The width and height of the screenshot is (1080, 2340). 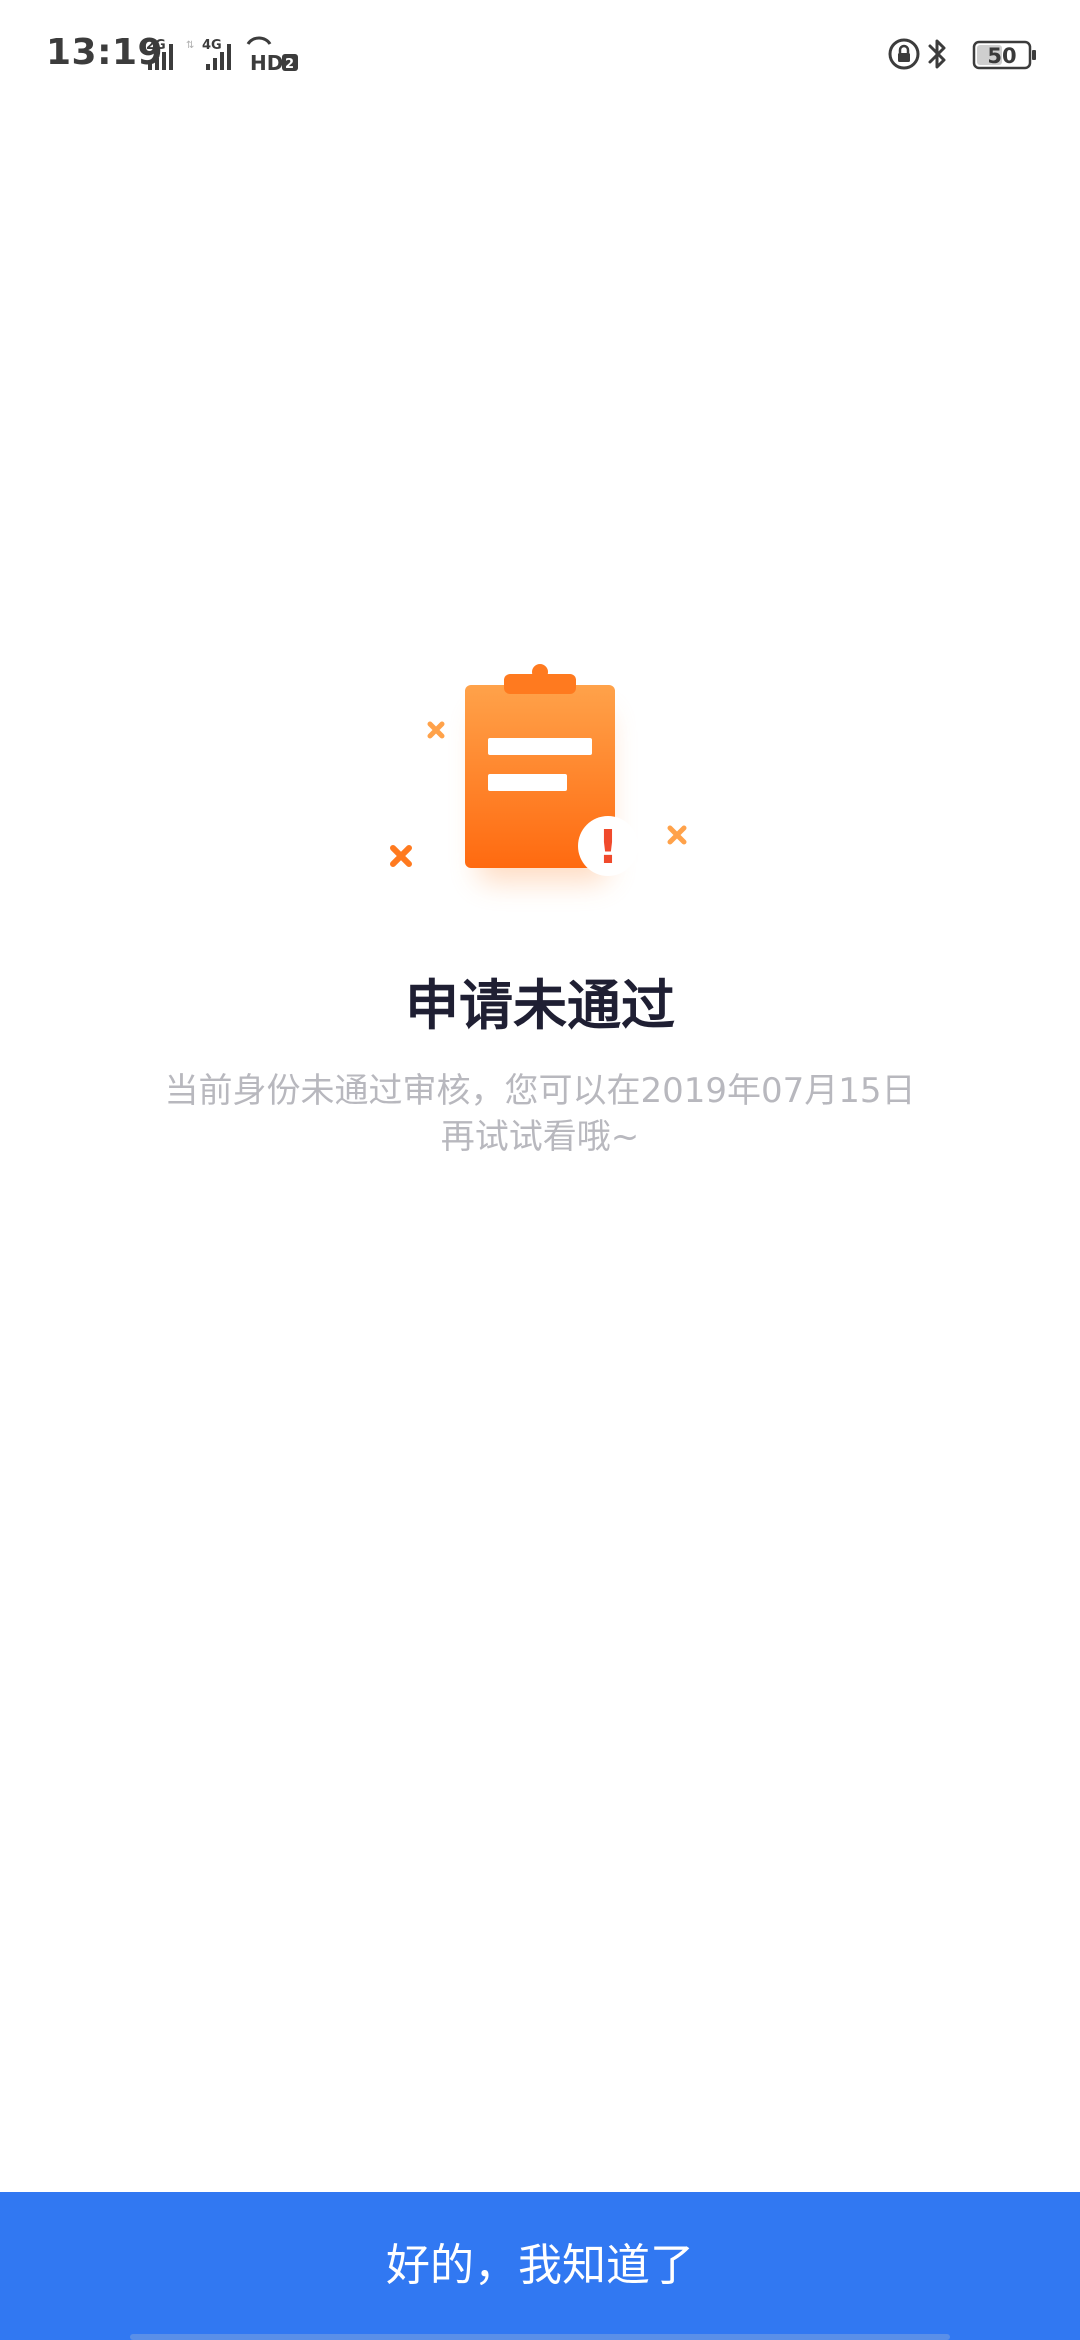 What do you see at coordinates (540, 1005) in the screenshot?
I see `result-title: 申请未通过` at bounding box center [540, 1005].